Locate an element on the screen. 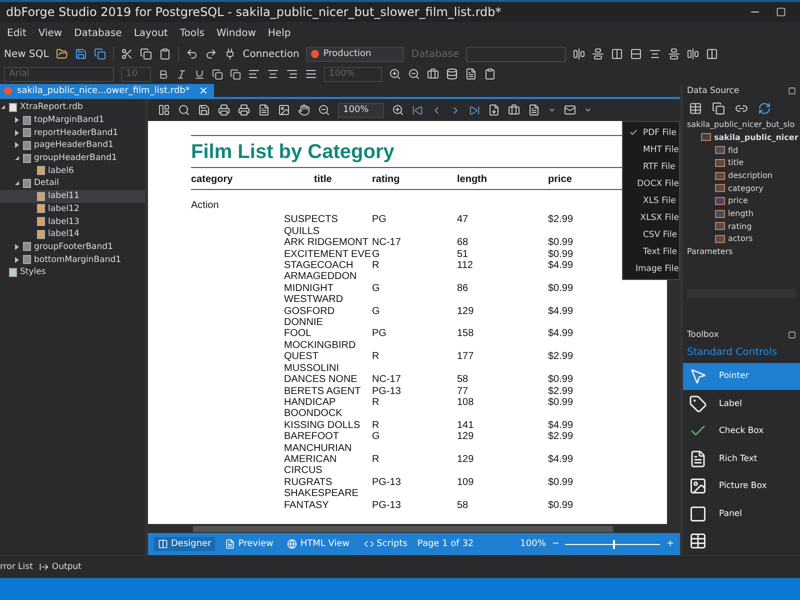 The height and width of the screenshot is (600, 800). toolbox-item: Picture Box is located at coordinates (741, 486).